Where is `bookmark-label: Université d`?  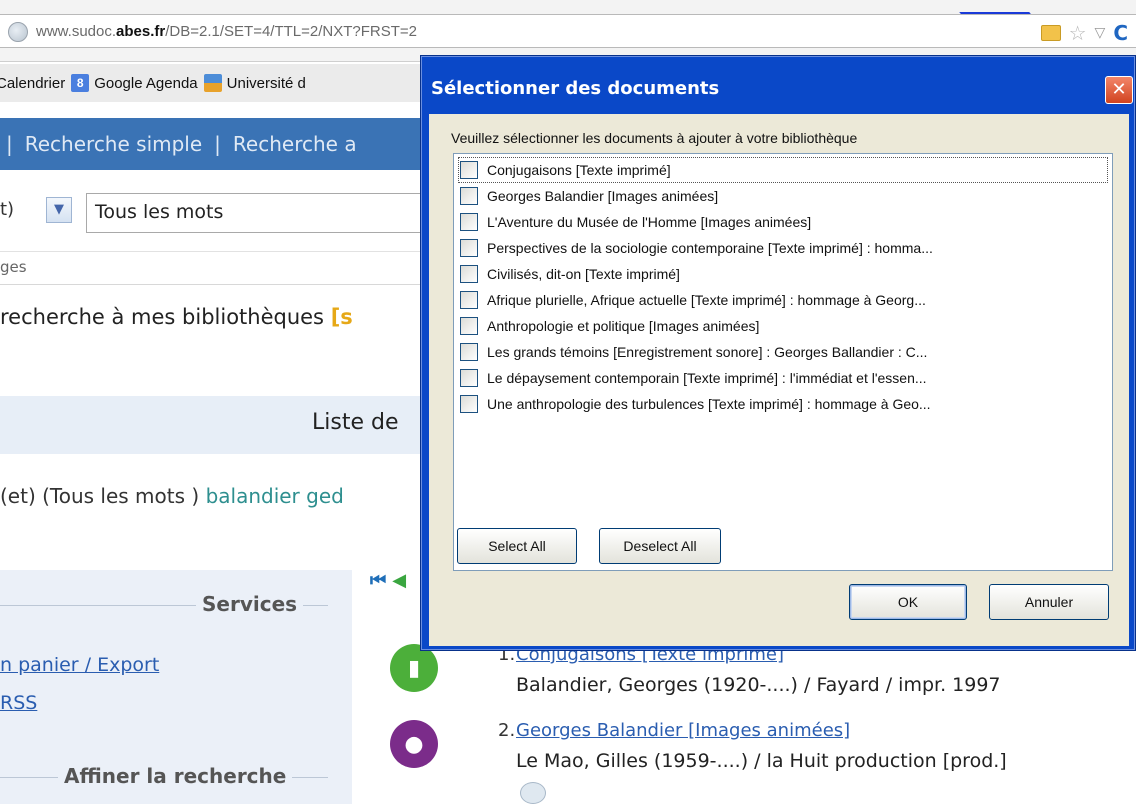
bookmark-label: Université d is located at coordinates (266, 83).